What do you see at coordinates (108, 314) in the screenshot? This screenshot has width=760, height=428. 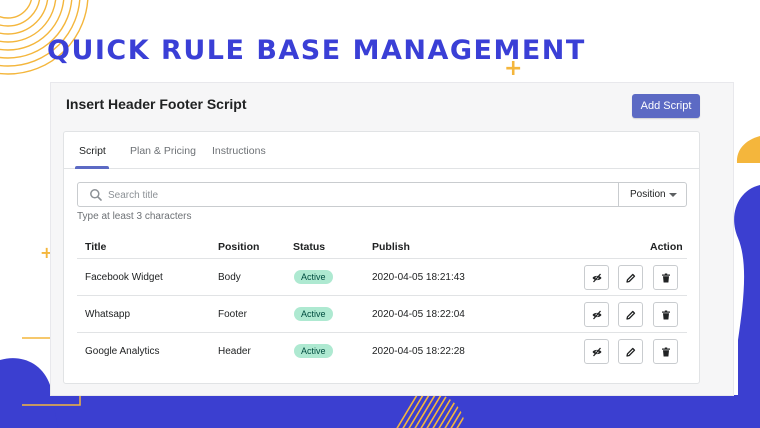 I see `row-title: Whatsapp` at bounding box center [108, 314].